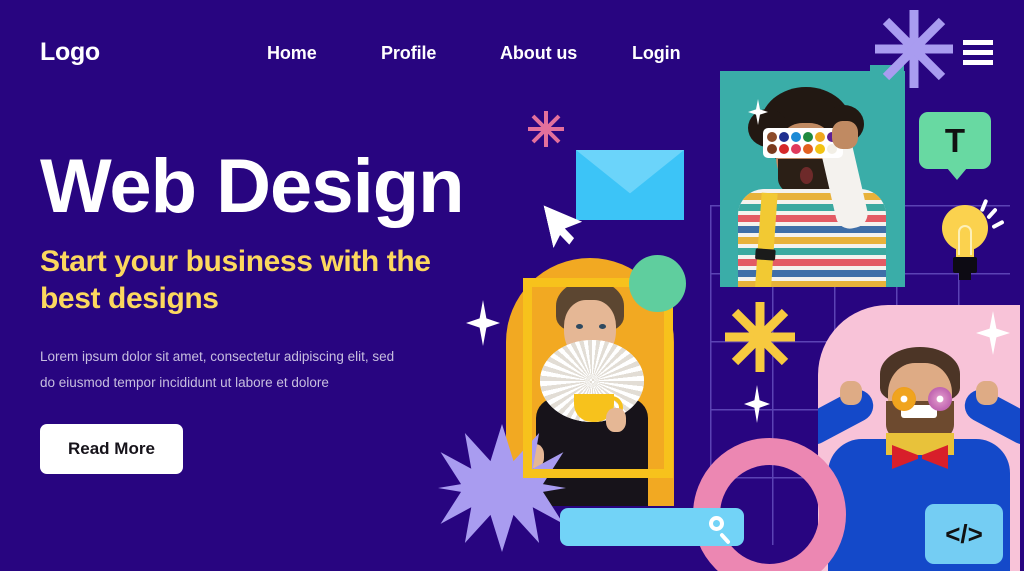 This screenshot has height=571, width=1024. I want to click on photo-detail-bowtie, so click(920, 457).